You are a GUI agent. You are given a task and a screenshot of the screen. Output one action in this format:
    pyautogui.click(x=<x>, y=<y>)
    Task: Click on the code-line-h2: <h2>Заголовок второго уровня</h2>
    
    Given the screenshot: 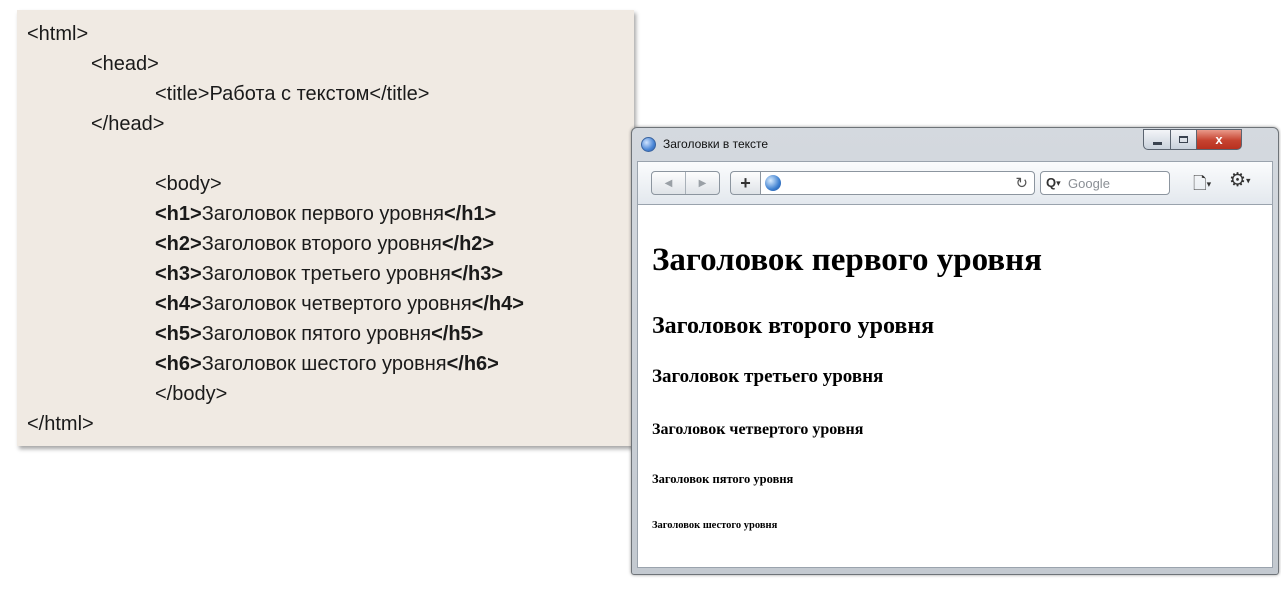 What is the action you would take?
    pyautogui.click(x=324, y=244)
    